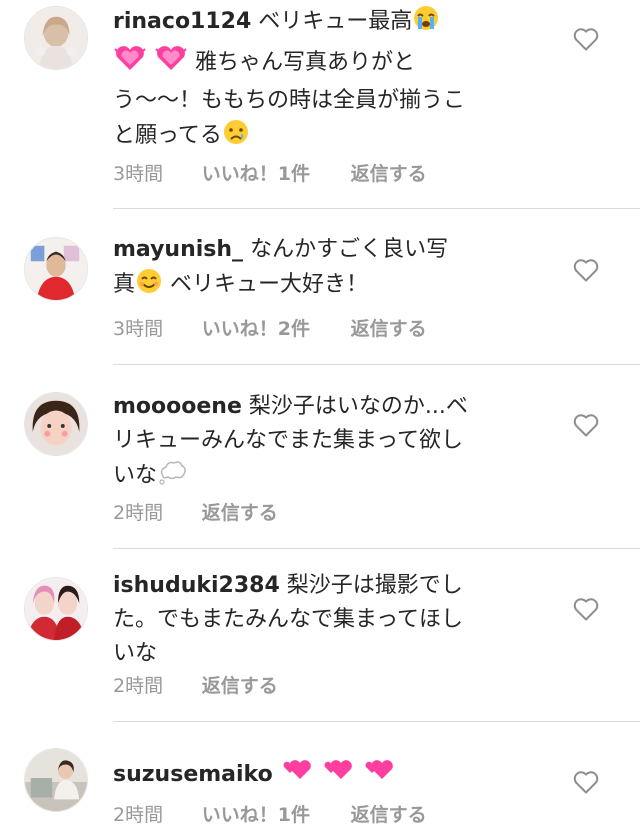  What do you see at coordinates (256, 329) in the screenshot?
I see `like-count-link: いいね！2件` at bounding box center [256, 329].